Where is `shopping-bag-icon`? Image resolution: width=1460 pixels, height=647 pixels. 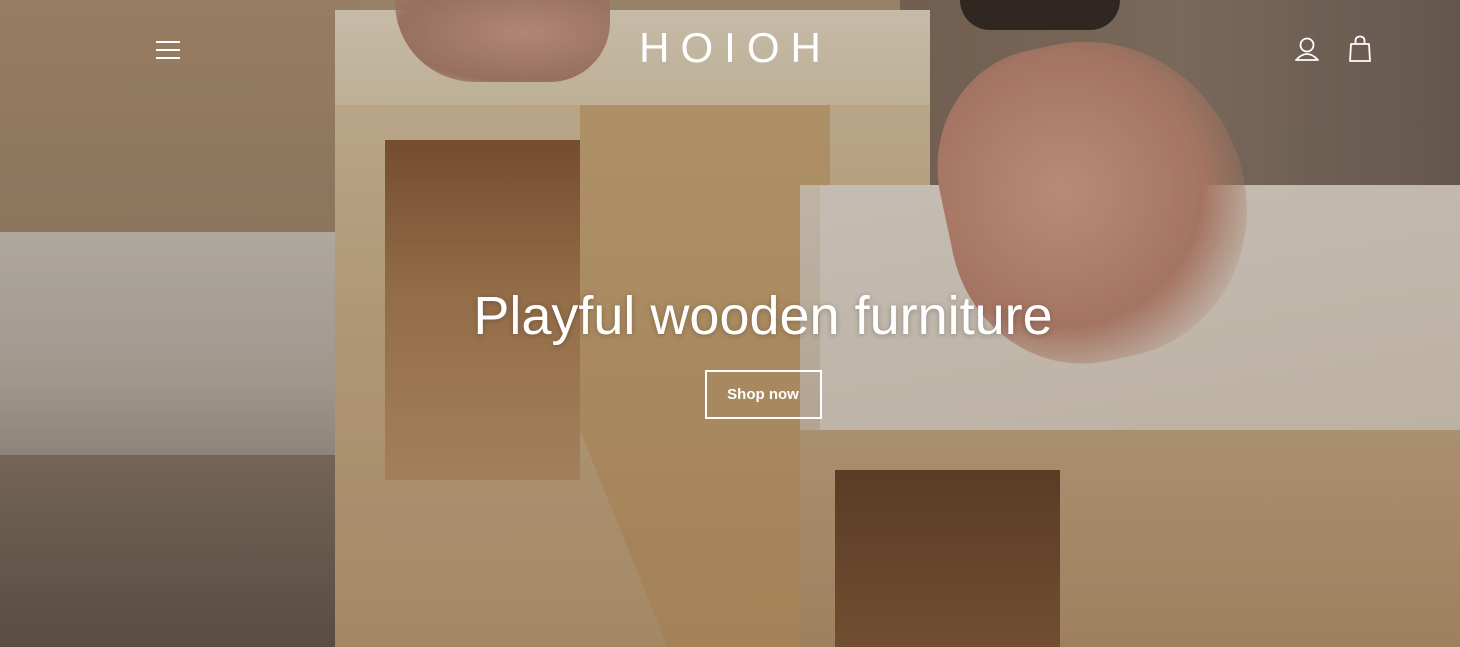 shopping-bag-icon is located at coordinates (1360, 48).